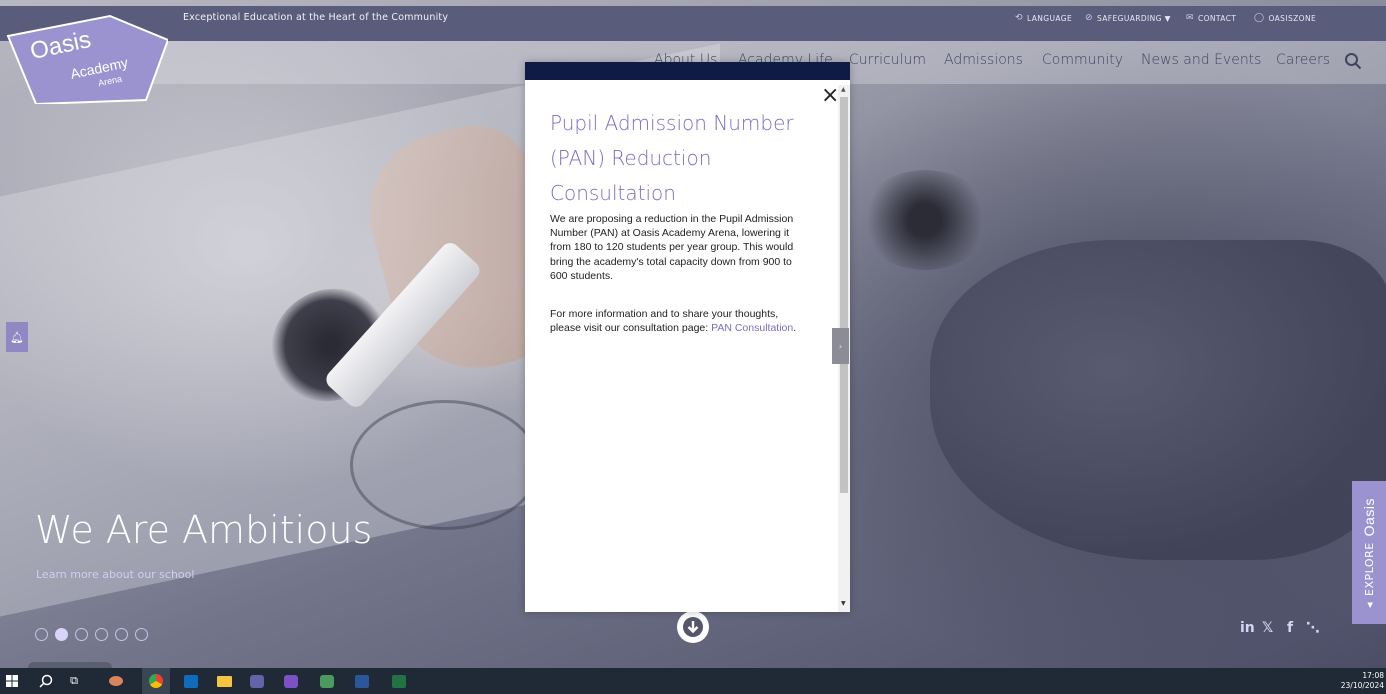 This screenshot has width=1386, height=694. Describe the element at coordinates (843, 89) in the screenshot. I see `scroll-up-arrow-icon: ▲` at that location.